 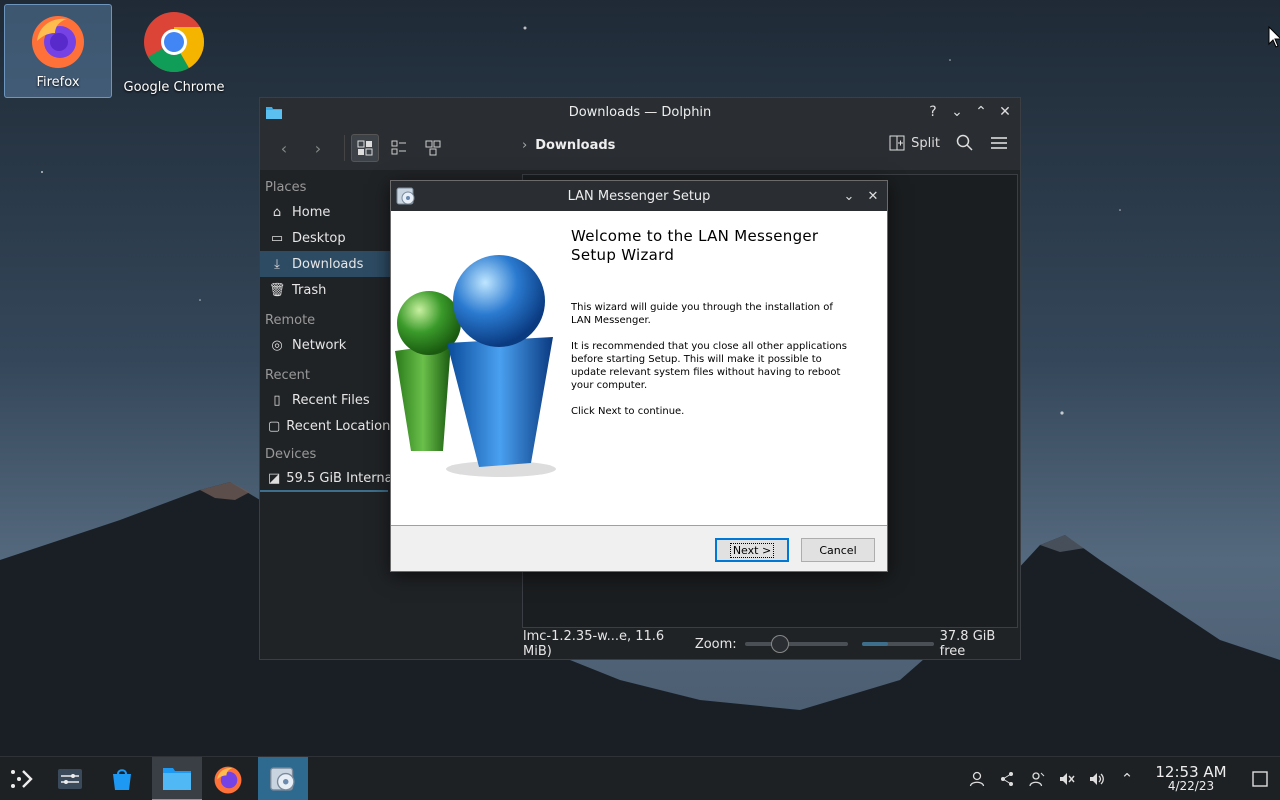 I want to click on section-title-places: Places, so click(x=286, y=187).